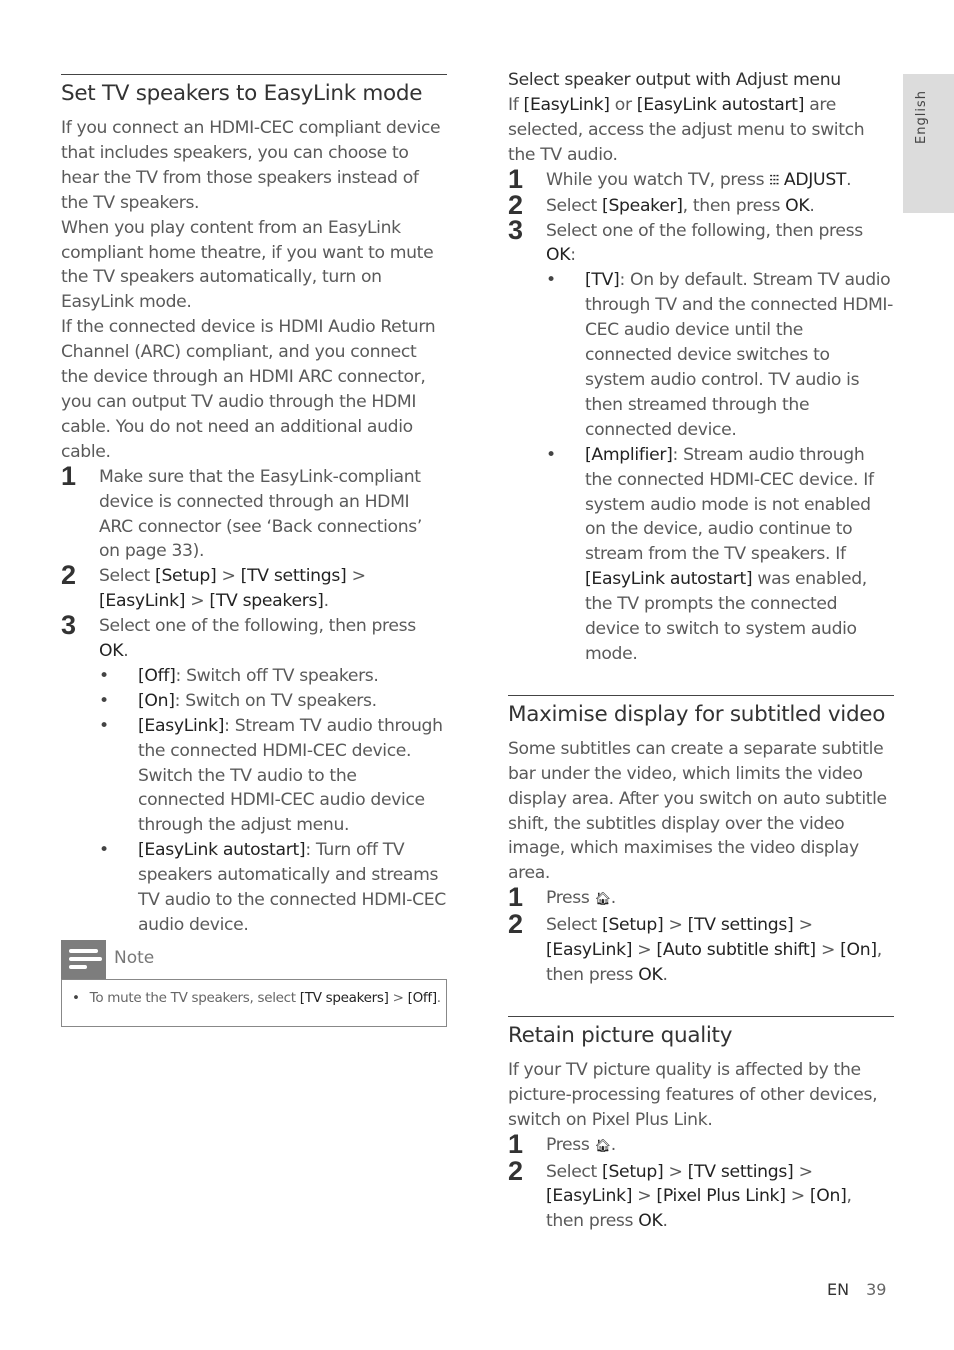 This screenshot has width=954, height=1350. I want to click on section-title-easylink-mode: Set TV speakers to EasyLink mode, so click(254, 90).